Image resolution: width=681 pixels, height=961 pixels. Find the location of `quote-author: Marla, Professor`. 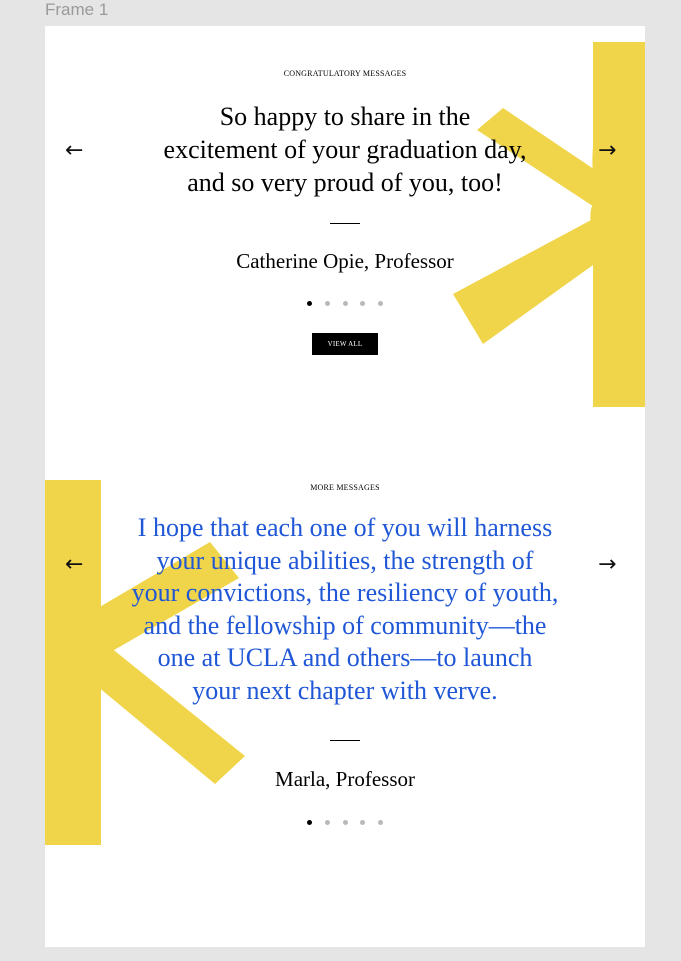

quote-author: Marla, Professor is located at coordinates (345, 779).